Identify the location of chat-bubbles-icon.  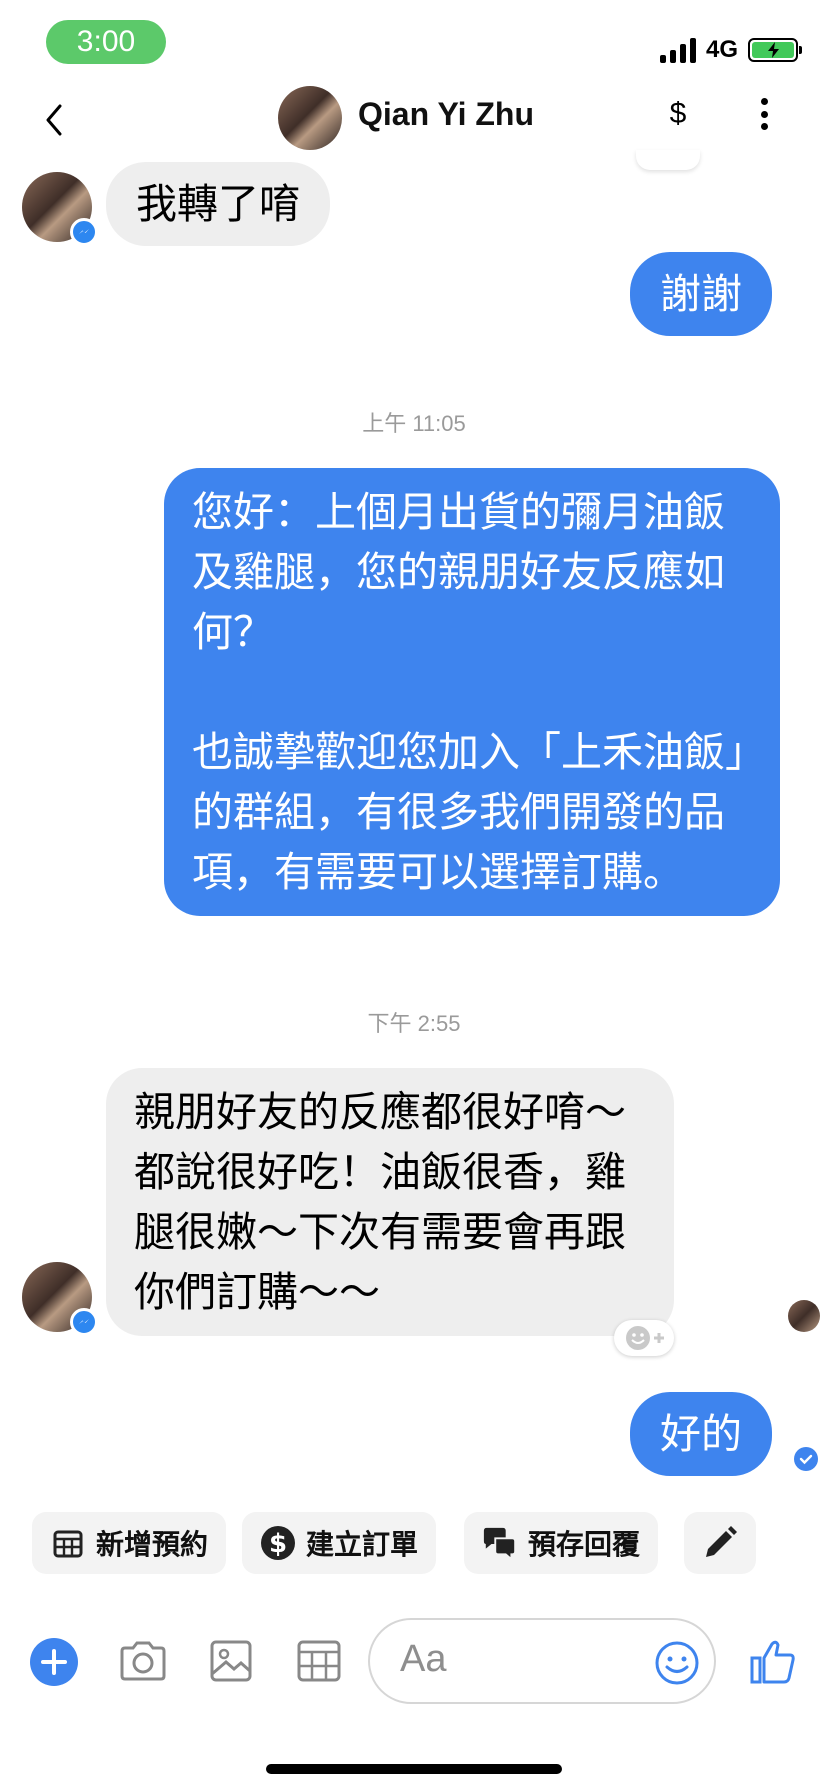
(500, 1543).